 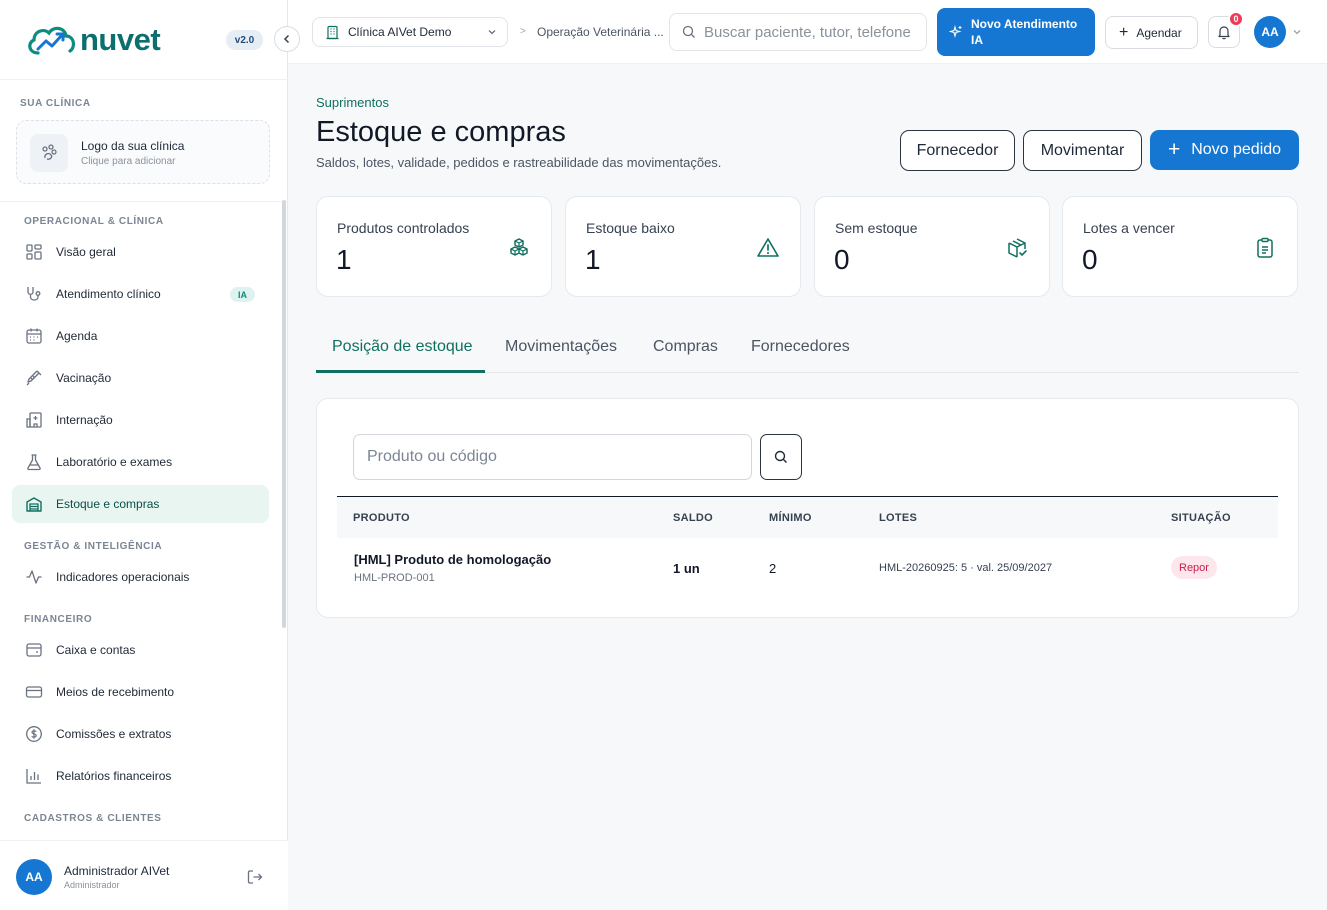 What do you see at coordinates (1265, 248) in the screenshot?
I see `clipboard-icon` at bounding box center [1265, 248].